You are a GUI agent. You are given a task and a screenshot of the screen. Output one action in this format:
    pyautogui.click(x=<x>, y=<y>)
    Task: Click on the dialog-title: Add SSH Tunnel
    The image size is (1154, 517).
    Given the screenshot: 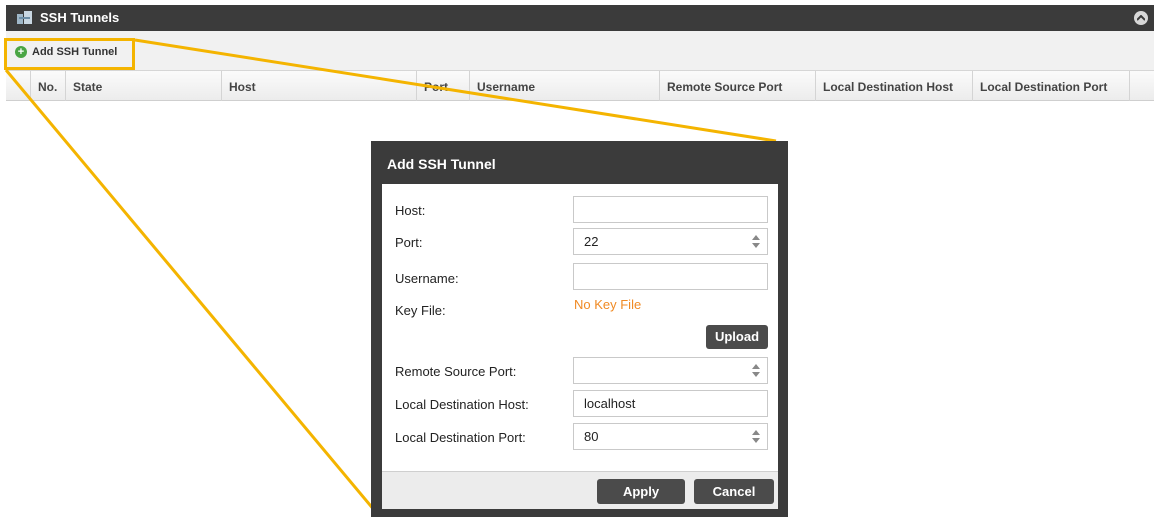 What is the action you would take?
    pyautogui.click(x=441, y=164)
    